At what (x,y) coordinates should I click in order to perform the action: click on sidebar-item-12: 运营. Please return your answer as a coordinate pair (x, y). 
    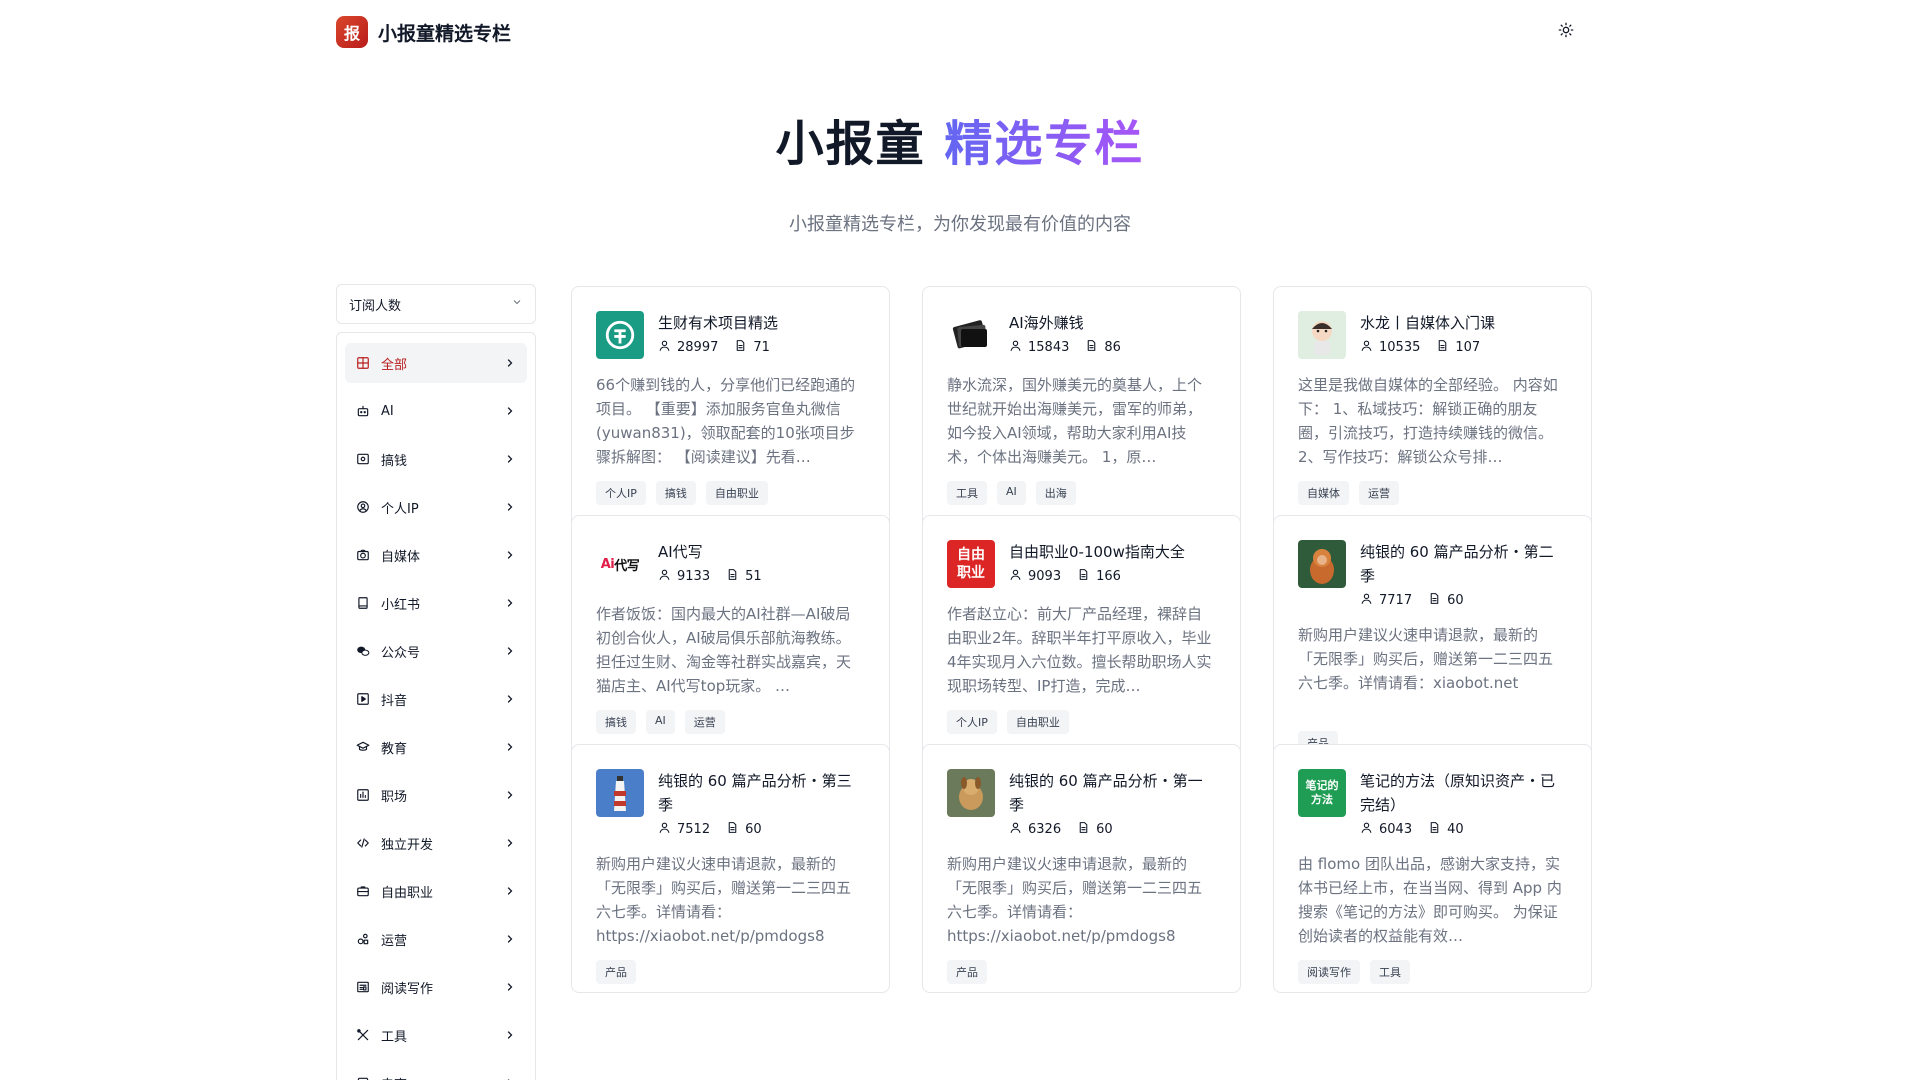
    Looking at the image, I should click on (436, 939).